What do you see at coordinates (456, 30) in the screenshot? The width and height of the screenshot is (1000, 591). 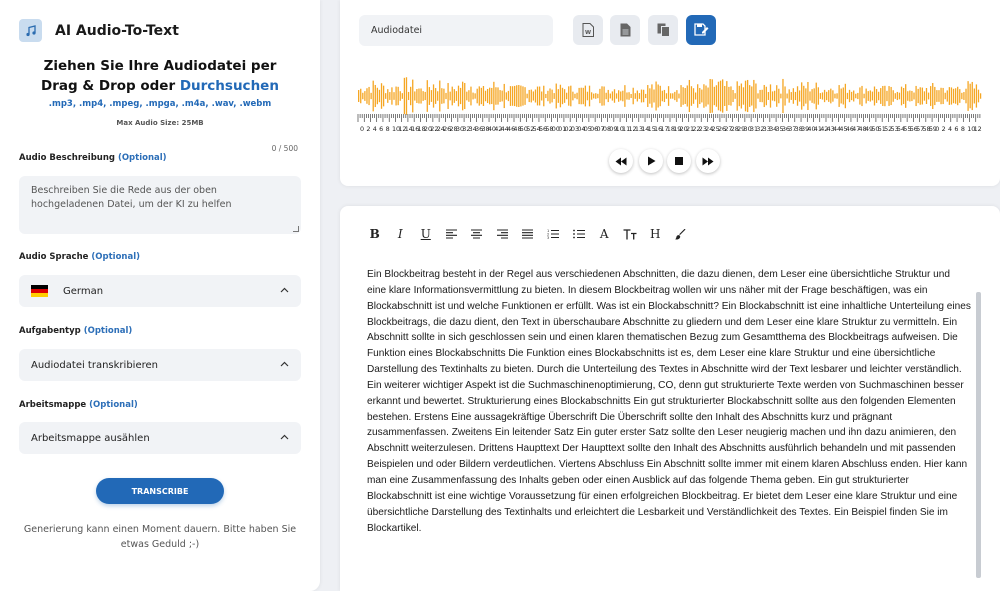 I see `file-name-field: Audiodatei` at bounding box center [456, 30].